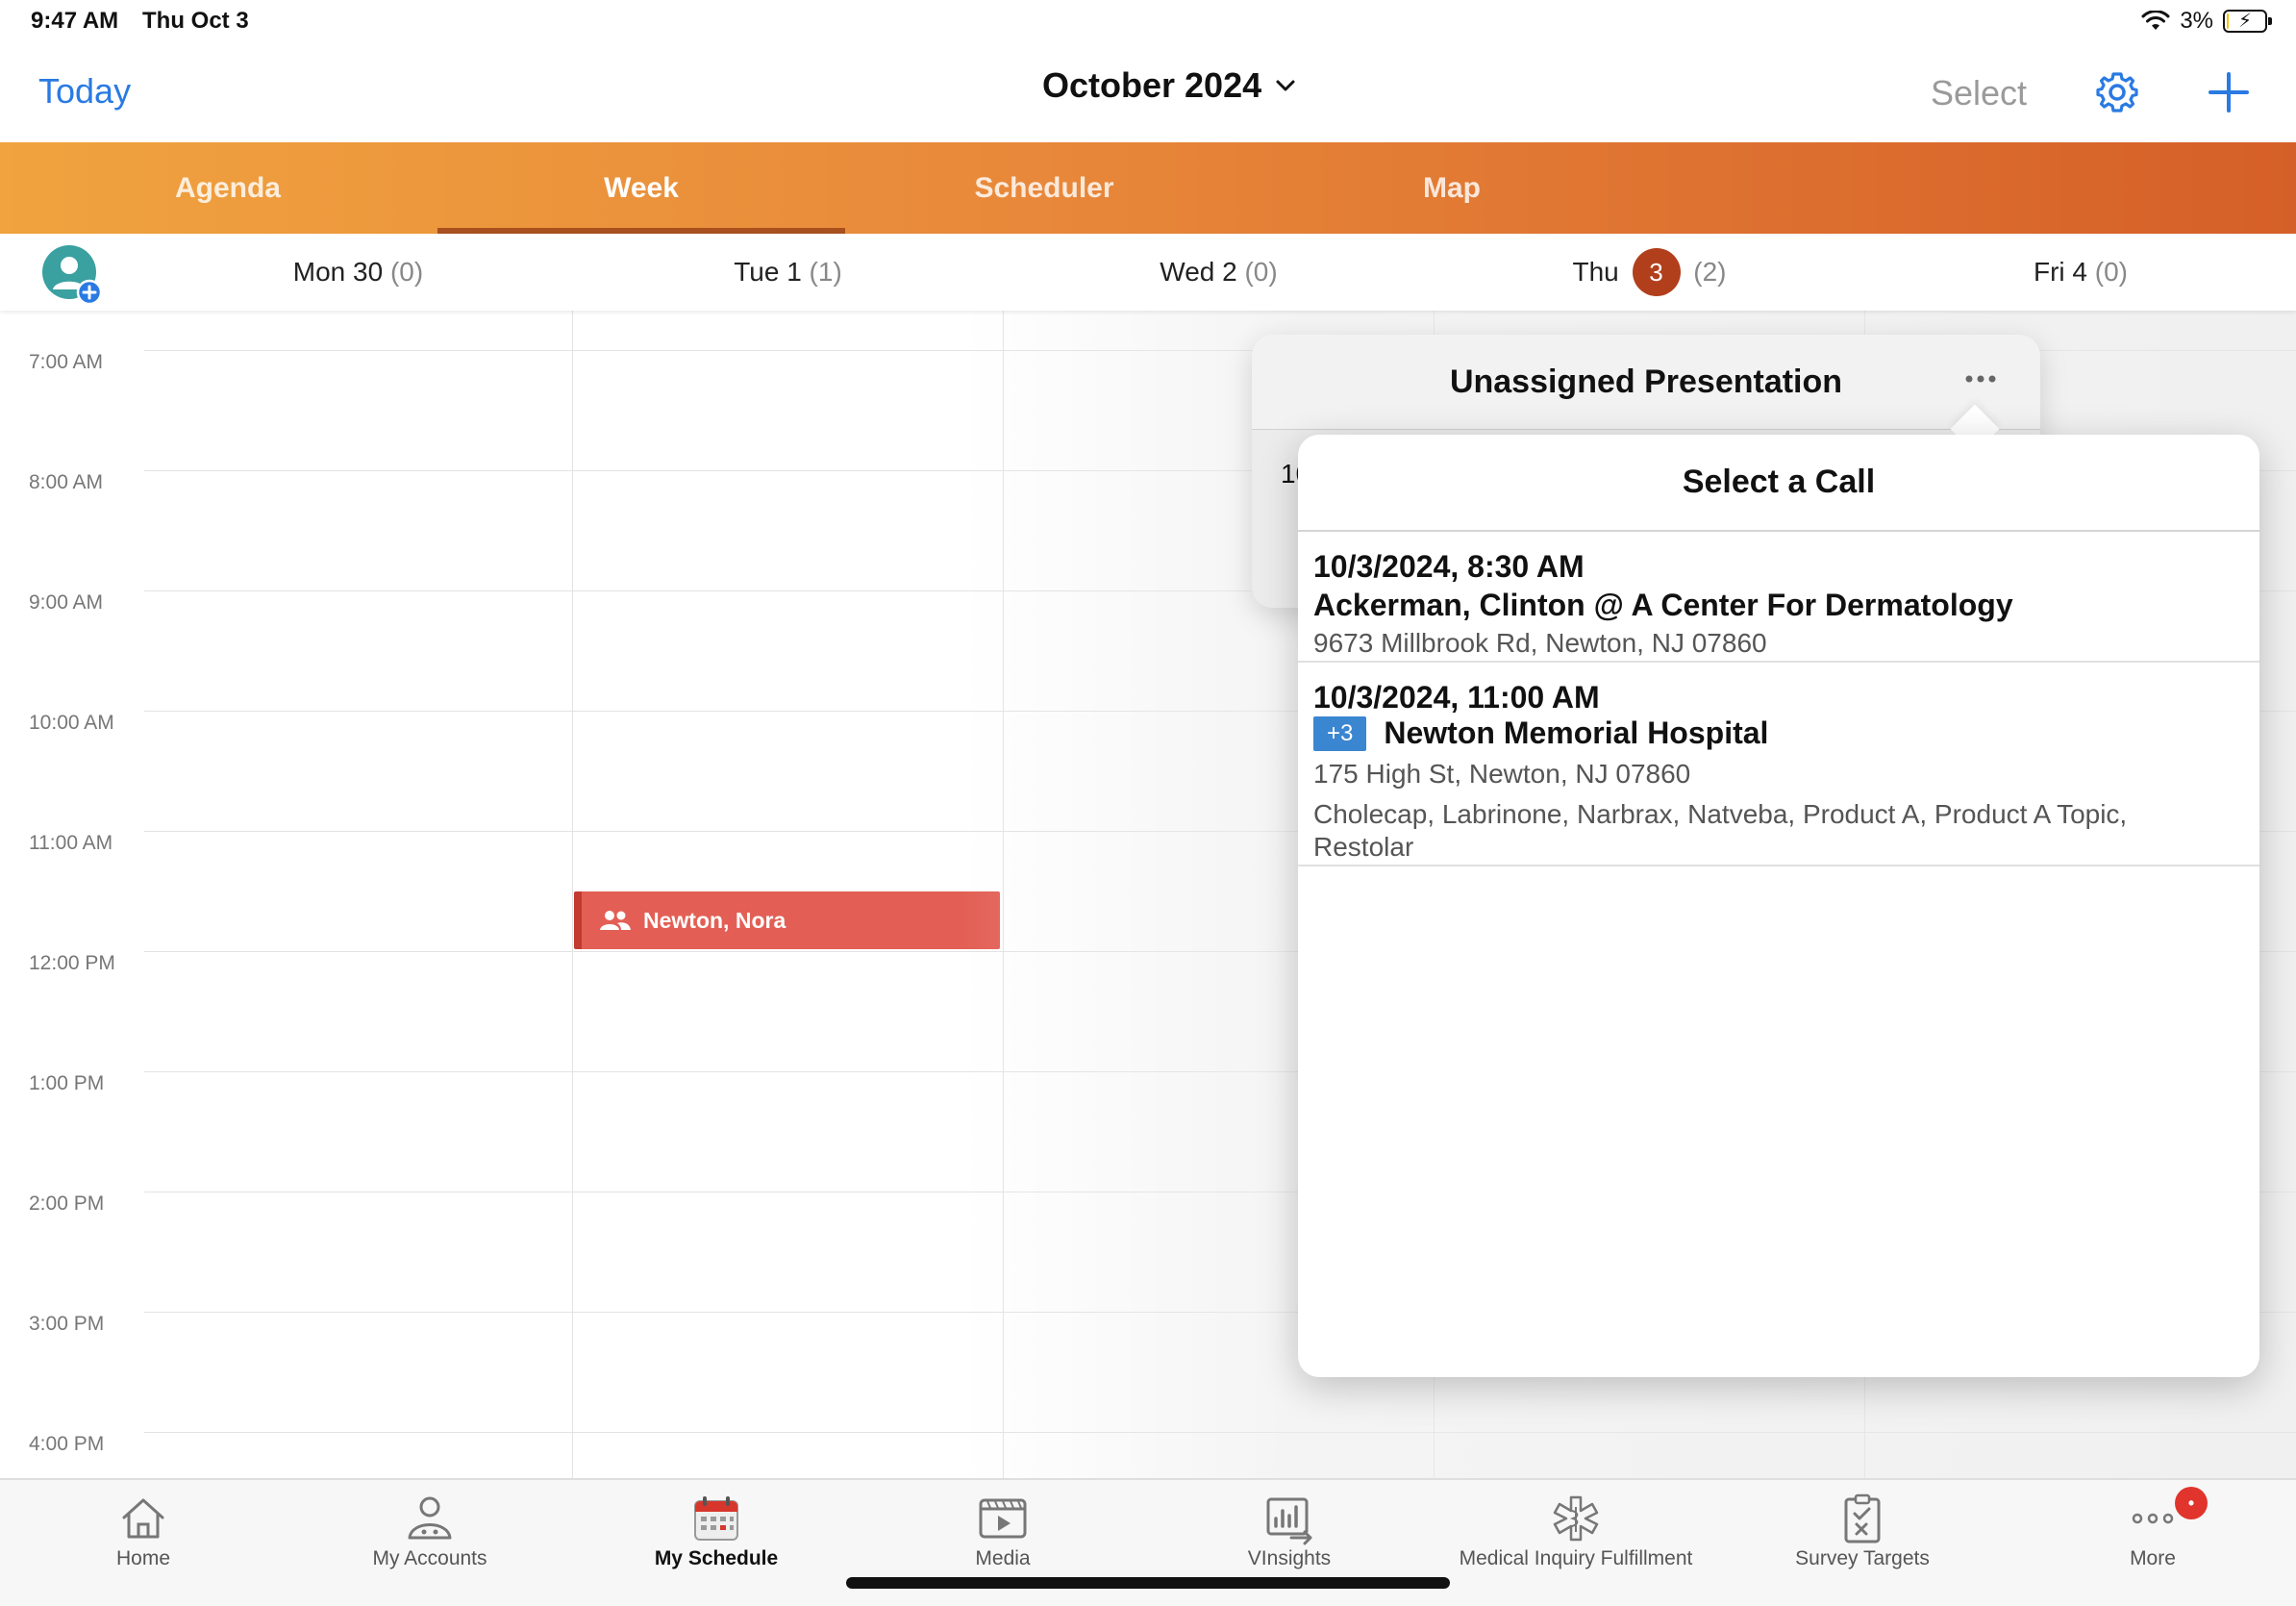 The width and height of the screenshot is (2296, 1606). I want to click on hour-line, so click(1220, 1432).